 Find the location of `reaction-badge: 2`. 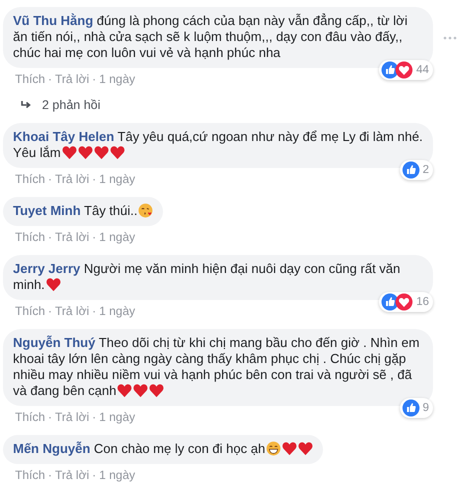

reaction-badge: 2 is located at coordinates (416, 170).